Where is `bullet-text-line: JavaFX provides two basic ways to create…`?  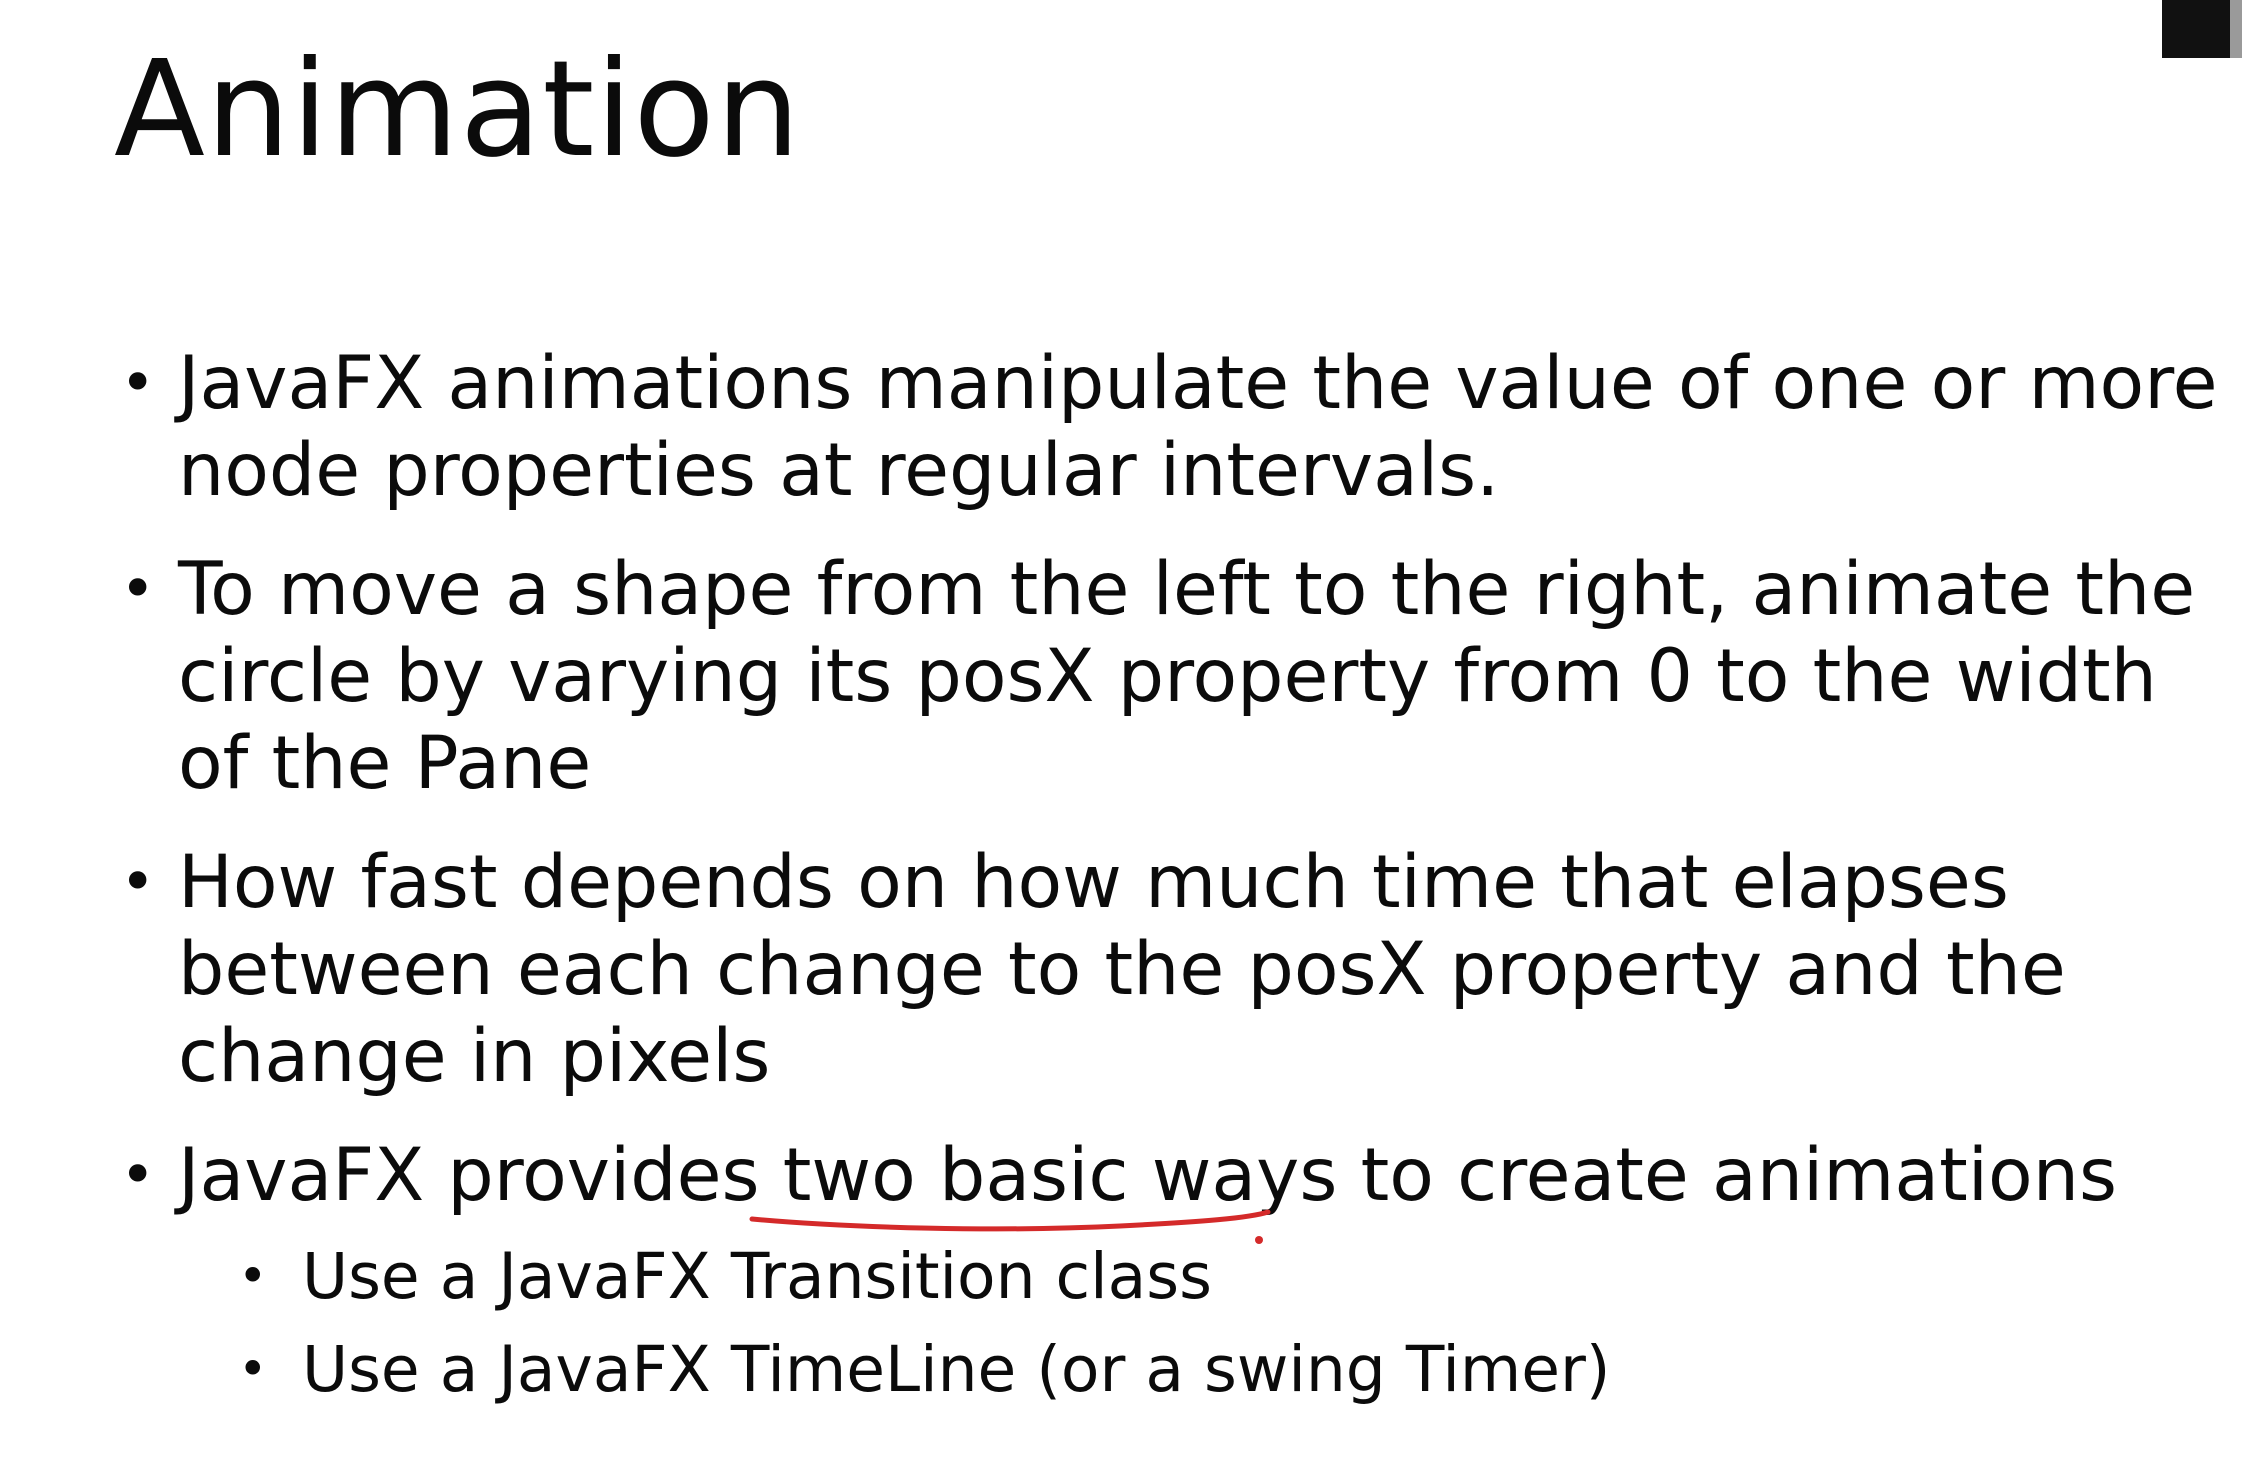
bullet-text-line: JavaFX provides two basic ways to create… is located at coordinates (1147, 1175).